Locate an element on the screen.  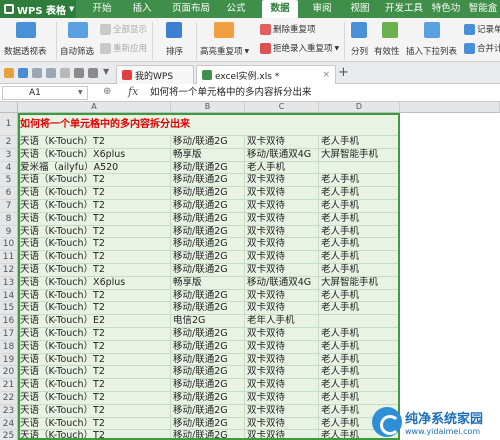
row-header: 17 is located at coordinates (9, 334).